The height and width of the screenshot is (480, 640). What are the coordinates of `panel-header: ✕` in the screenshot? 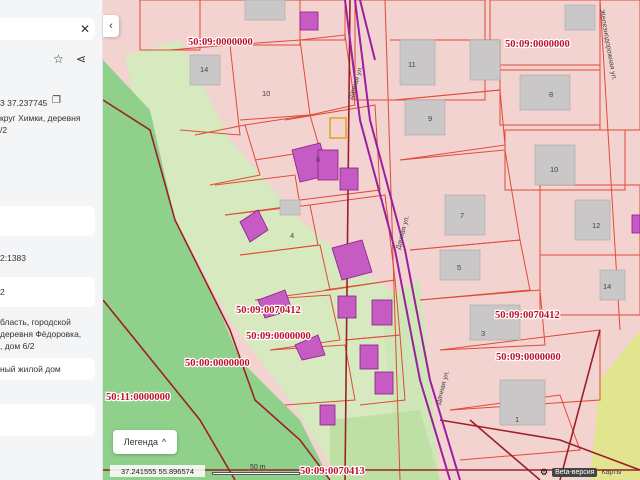 It's located at (47, 29).